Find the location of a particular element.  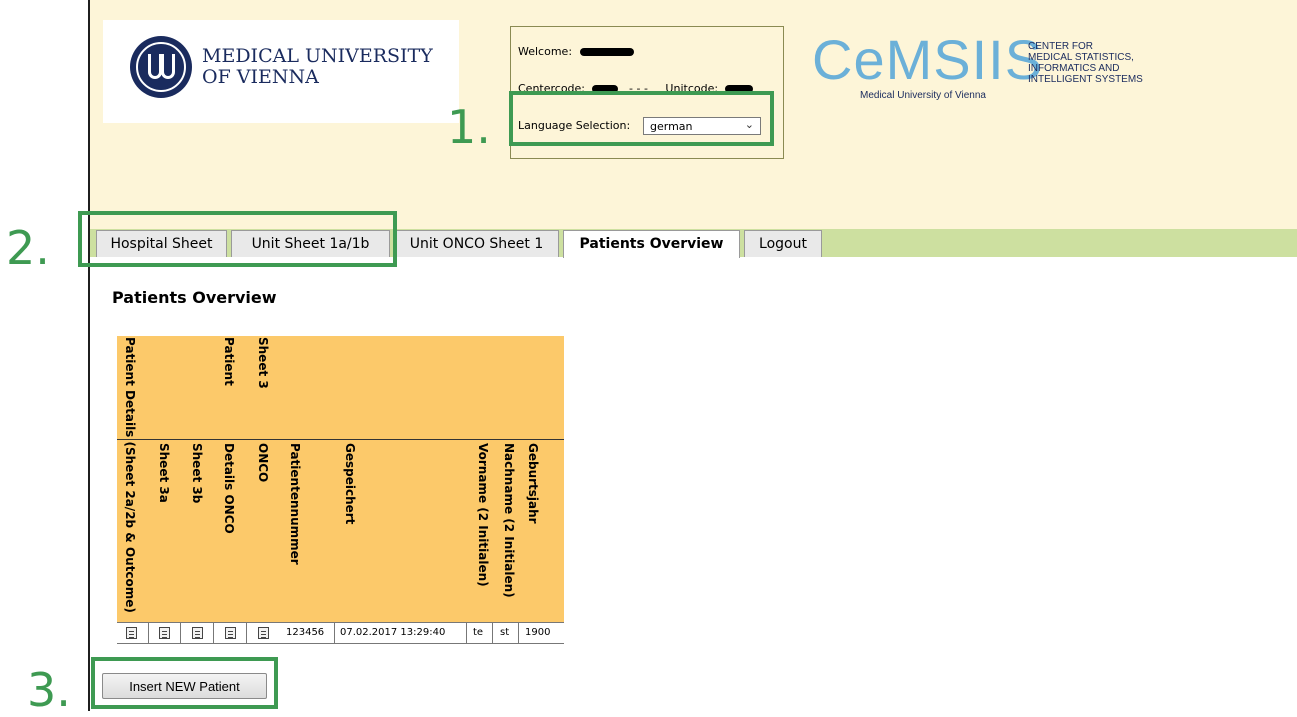

redacted-username is located at coordinates (606, 52).